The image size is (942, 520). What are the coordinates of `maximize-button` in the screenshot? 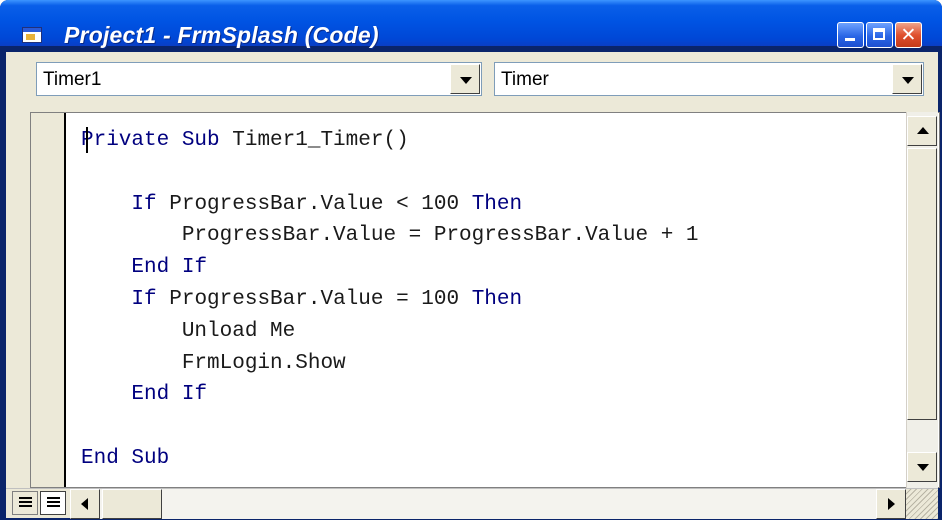 It's located at (879, 35).